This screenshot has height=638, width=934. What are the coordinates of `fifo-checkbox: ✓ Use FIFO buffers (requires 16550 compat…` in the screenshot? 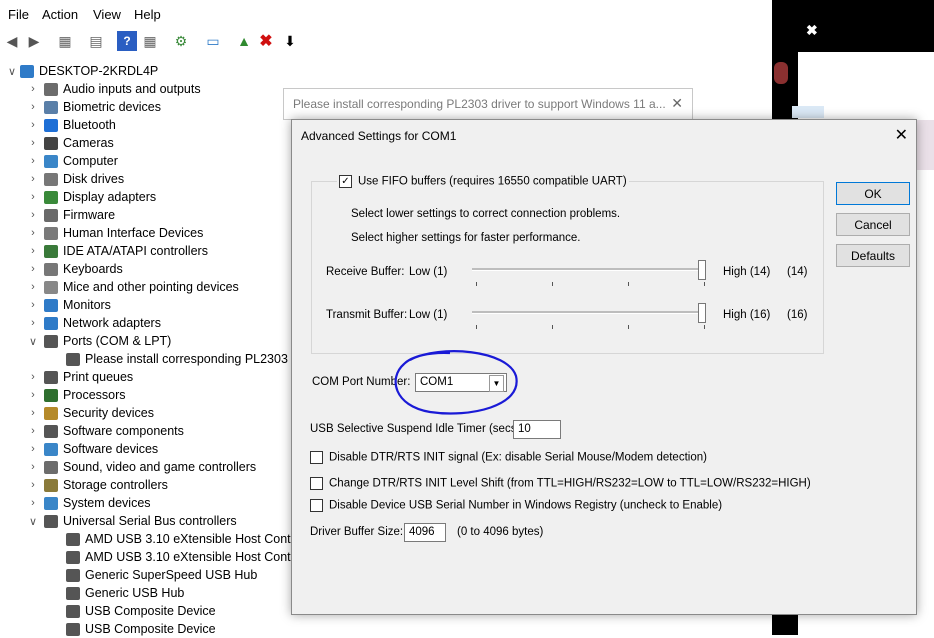 It's located at (483, 181).